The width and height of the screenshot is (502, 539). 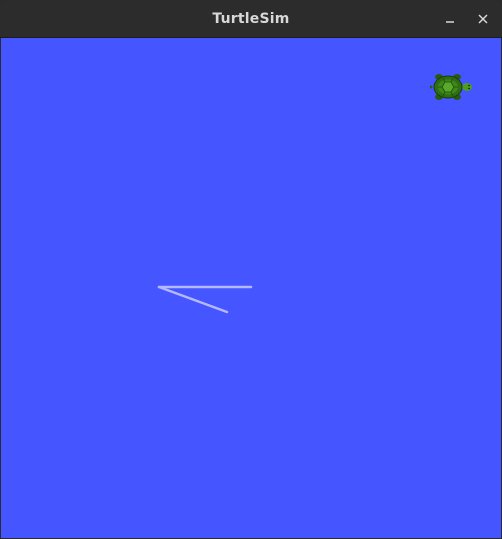 What do you see at coordinates (450, 19) in the screenshot?
I see `minimize-button` at bounding box center [450, 19].